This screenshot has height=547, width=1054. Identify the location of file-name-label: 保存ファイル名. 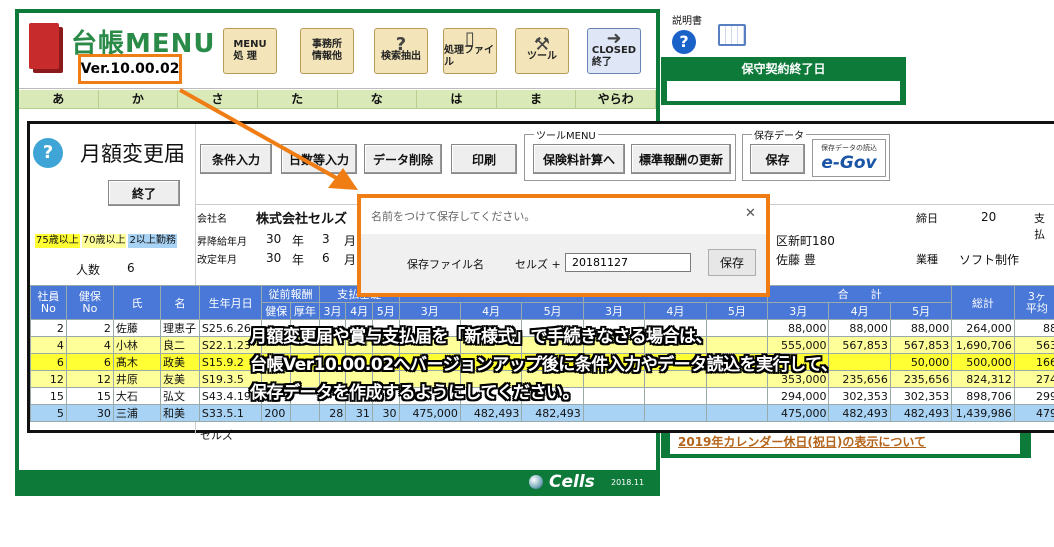
(445, 264).